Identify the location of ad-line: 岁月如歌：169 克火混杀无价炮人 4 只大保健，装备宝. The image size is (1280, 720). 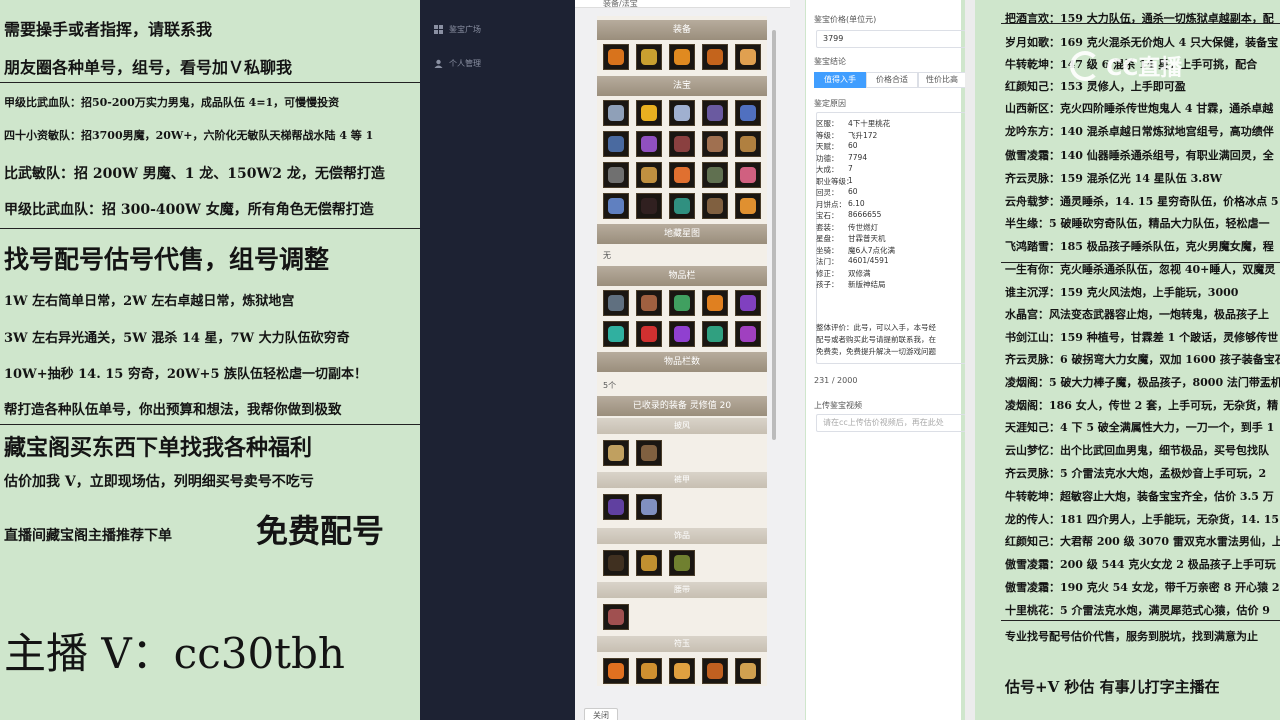
(1142, 42).